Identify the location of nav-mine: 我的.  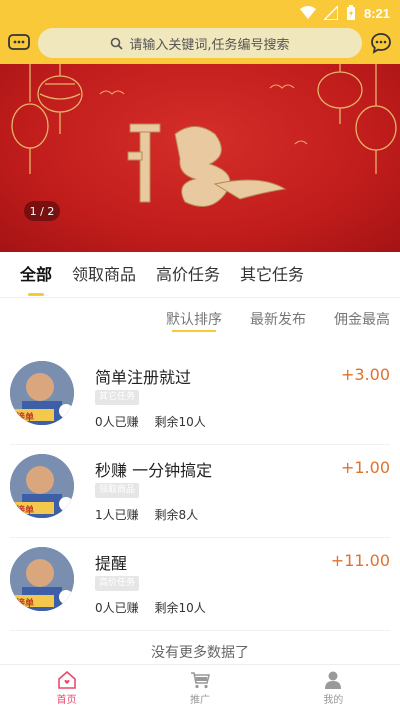
(333, 688).